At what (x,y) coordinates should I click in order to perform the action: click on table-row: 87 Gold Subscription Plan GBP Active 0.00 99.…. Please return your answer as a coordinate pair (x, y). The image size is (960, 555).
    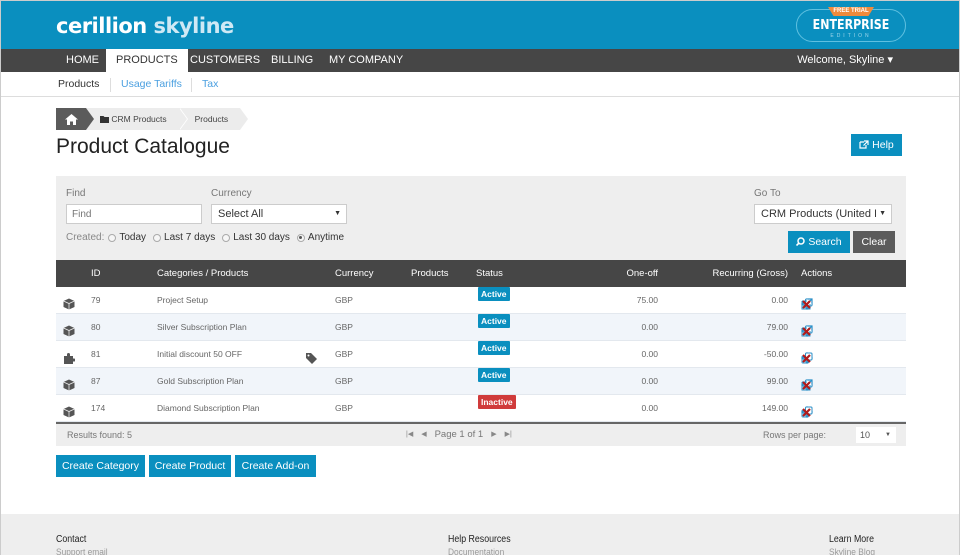
    Looking at the image, I should click on (481, 381).